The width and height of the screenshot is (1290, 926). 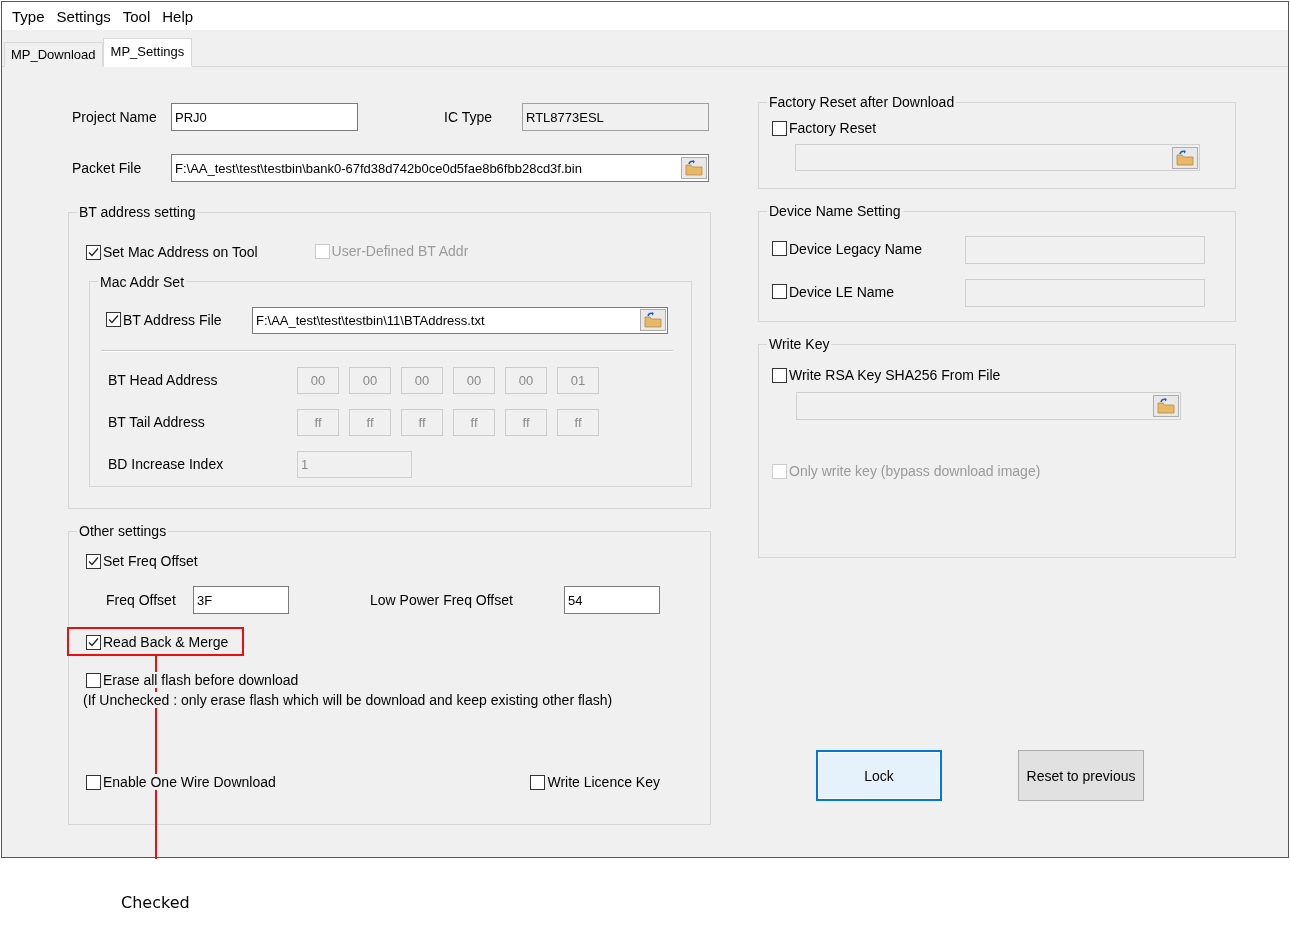 What do you see at coordinates (612, 600) in the screenshot?
I see `input-field: 54` at bounding box center [612, 600].